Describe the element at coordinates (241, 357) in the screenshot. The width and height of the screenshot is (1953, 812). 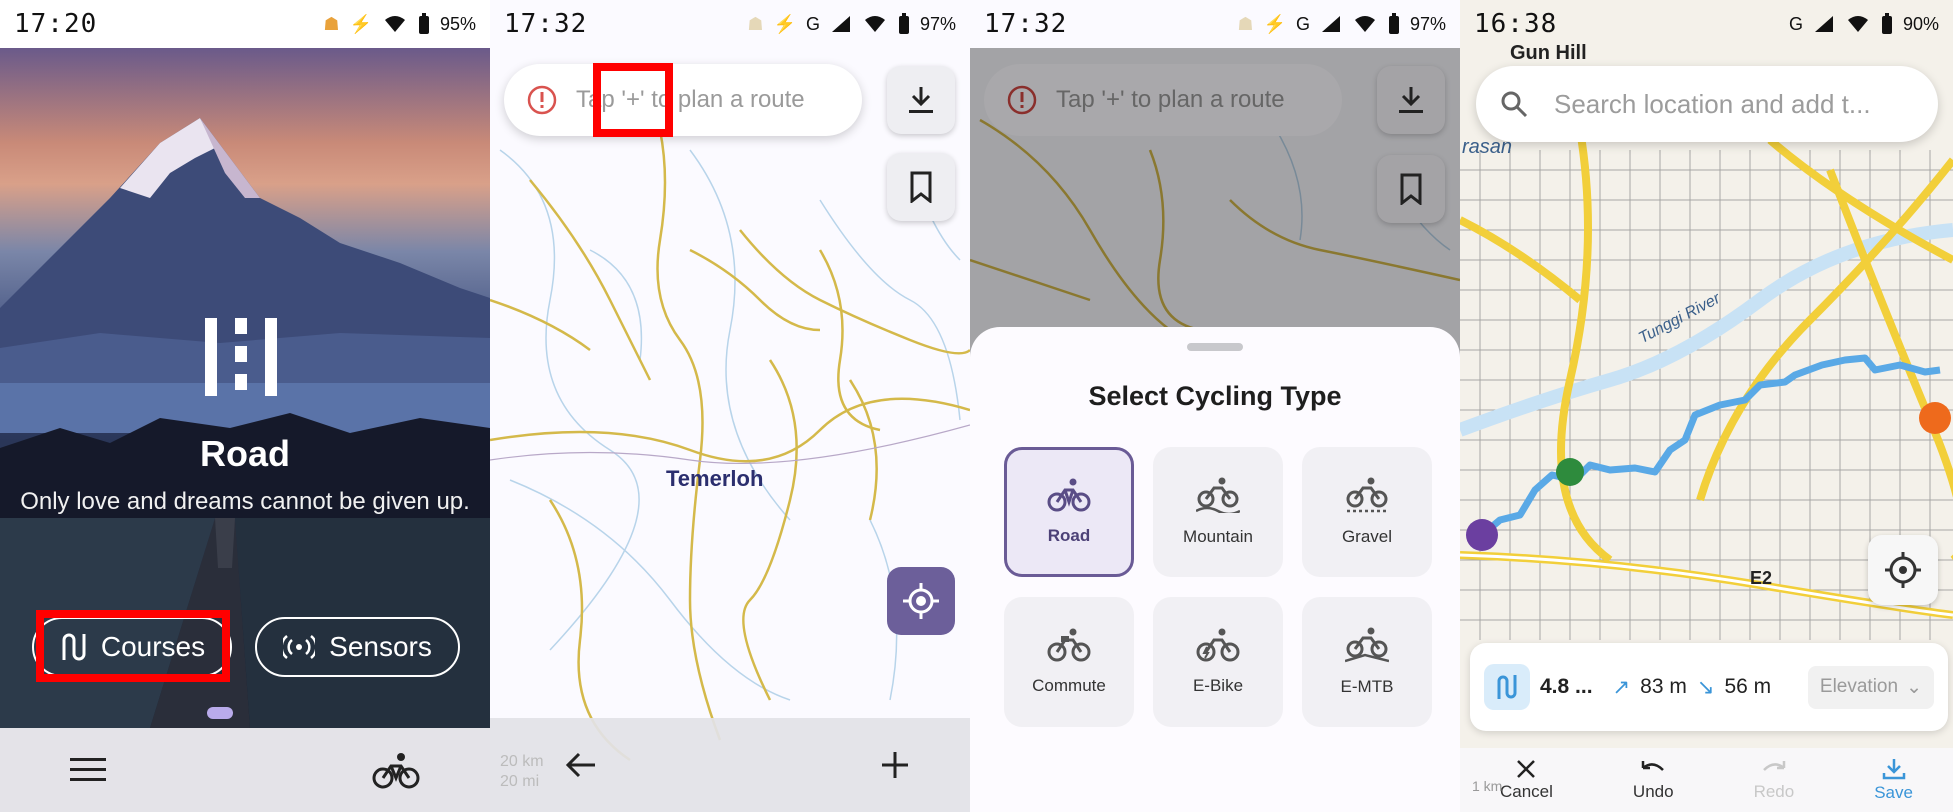
I see `app-logo` at that location.